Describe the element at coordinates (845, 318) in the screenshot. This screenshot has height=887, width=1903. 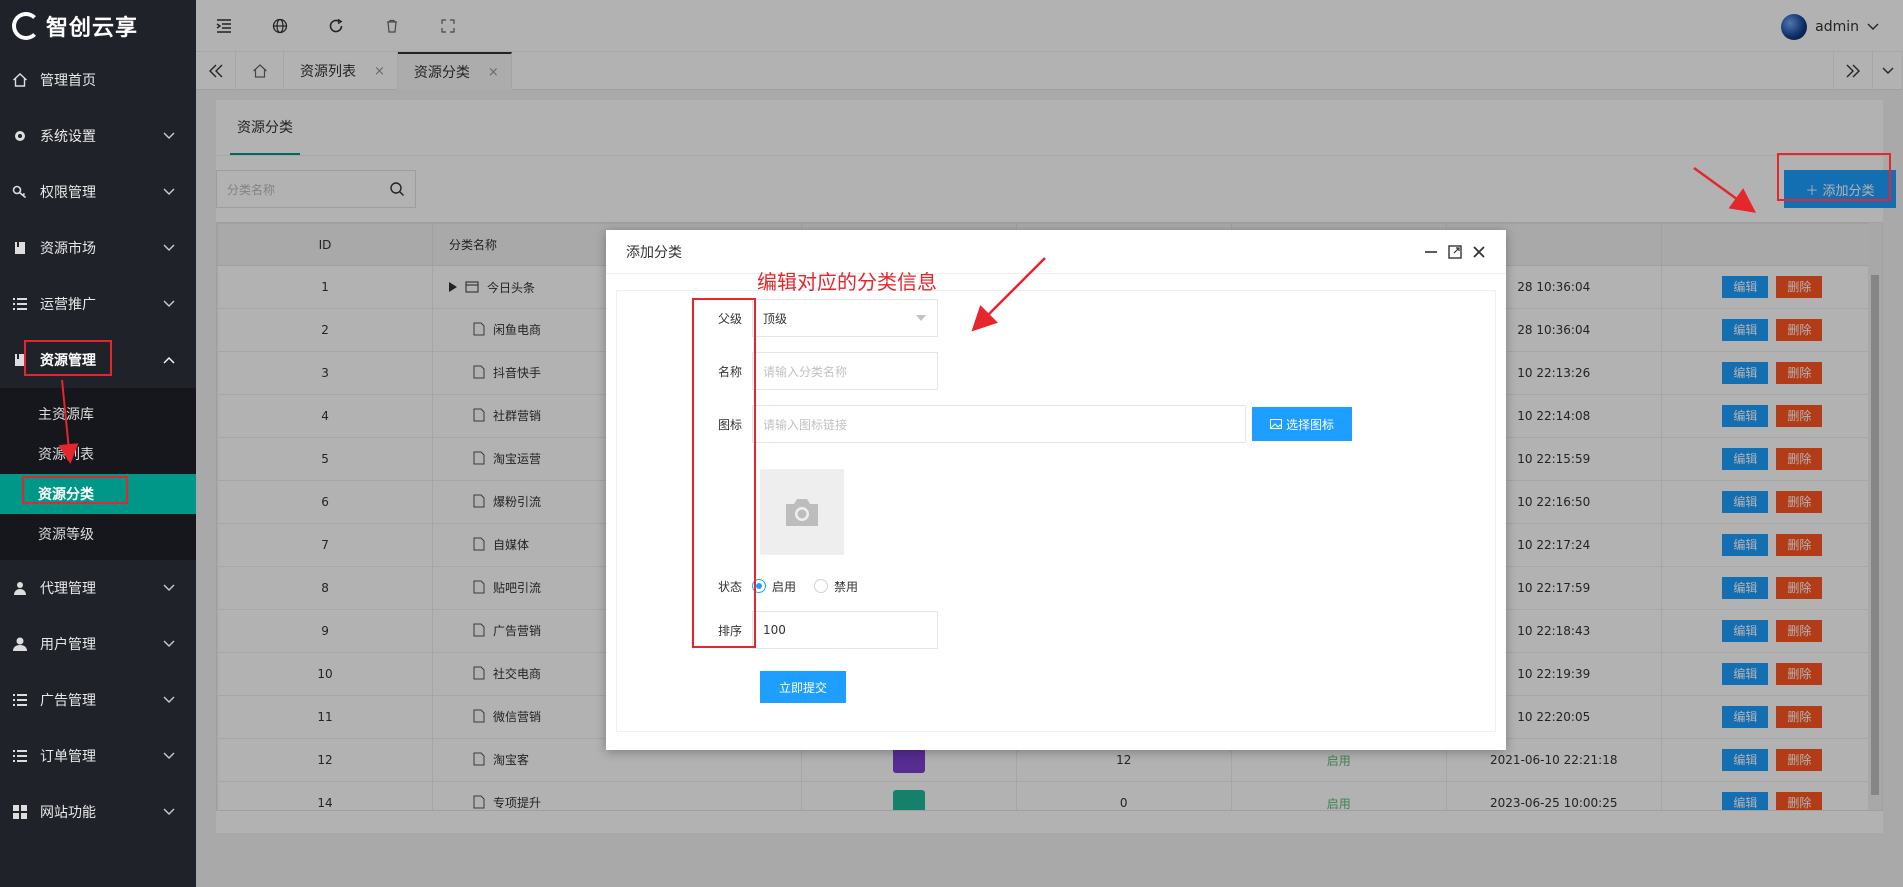
I see `parent-select: 顶级` at that location.